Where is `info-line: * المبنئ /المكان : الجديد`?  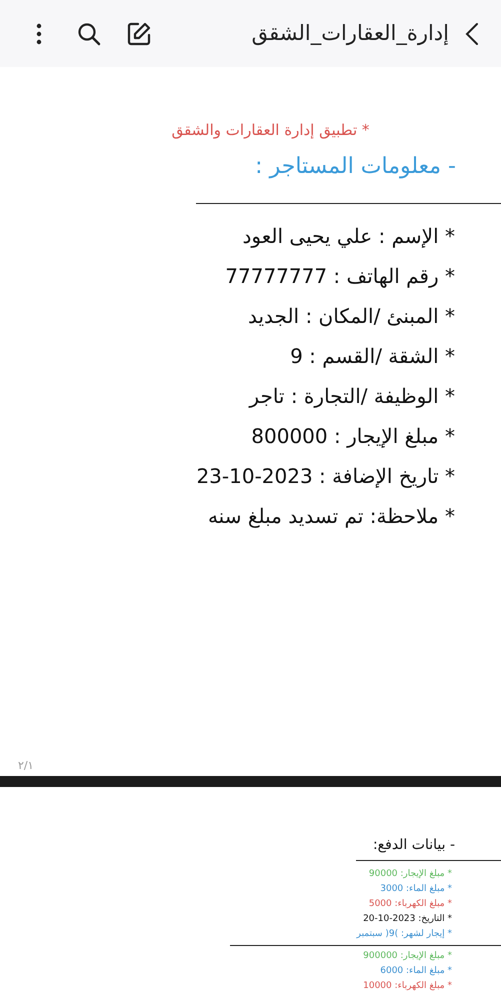 info-line: * المبنئ /المكان : الجديد is located at coordinates (351, 316).